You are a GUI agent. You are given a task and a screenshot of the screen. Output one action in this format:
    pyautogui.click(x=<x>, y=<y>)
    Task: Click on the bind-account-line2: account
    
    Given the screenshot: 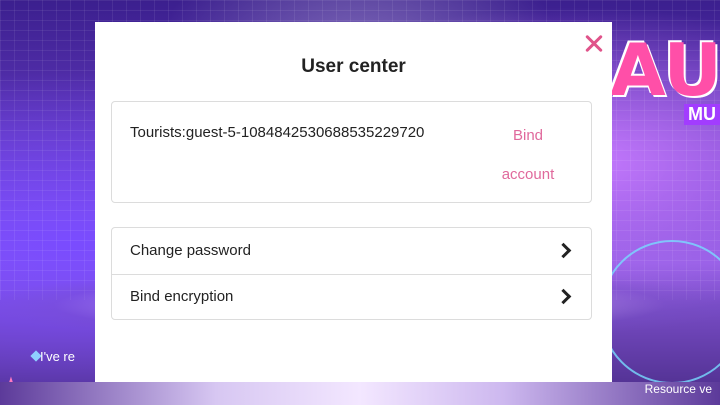 What is the action you would take?
    pyautogui.click(x=528, y=174)
    